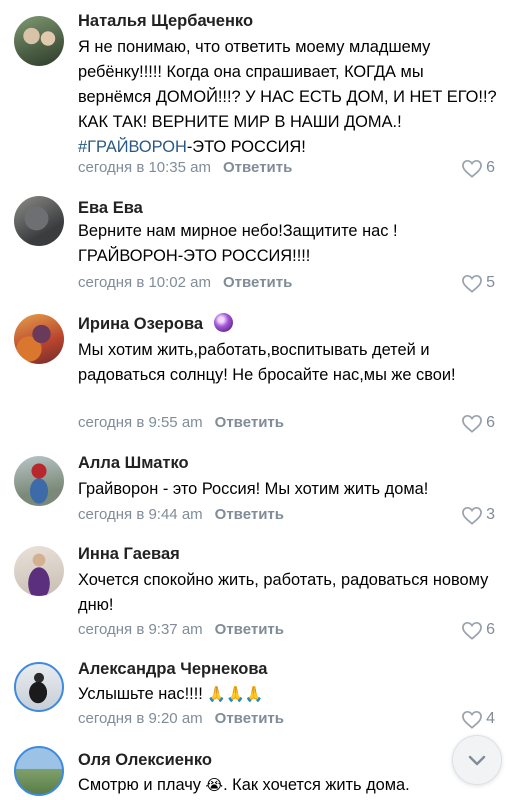  I want to click on comment-text: Смотрю и плачу 😭. Как хочется жить дома., so click(289, 785).